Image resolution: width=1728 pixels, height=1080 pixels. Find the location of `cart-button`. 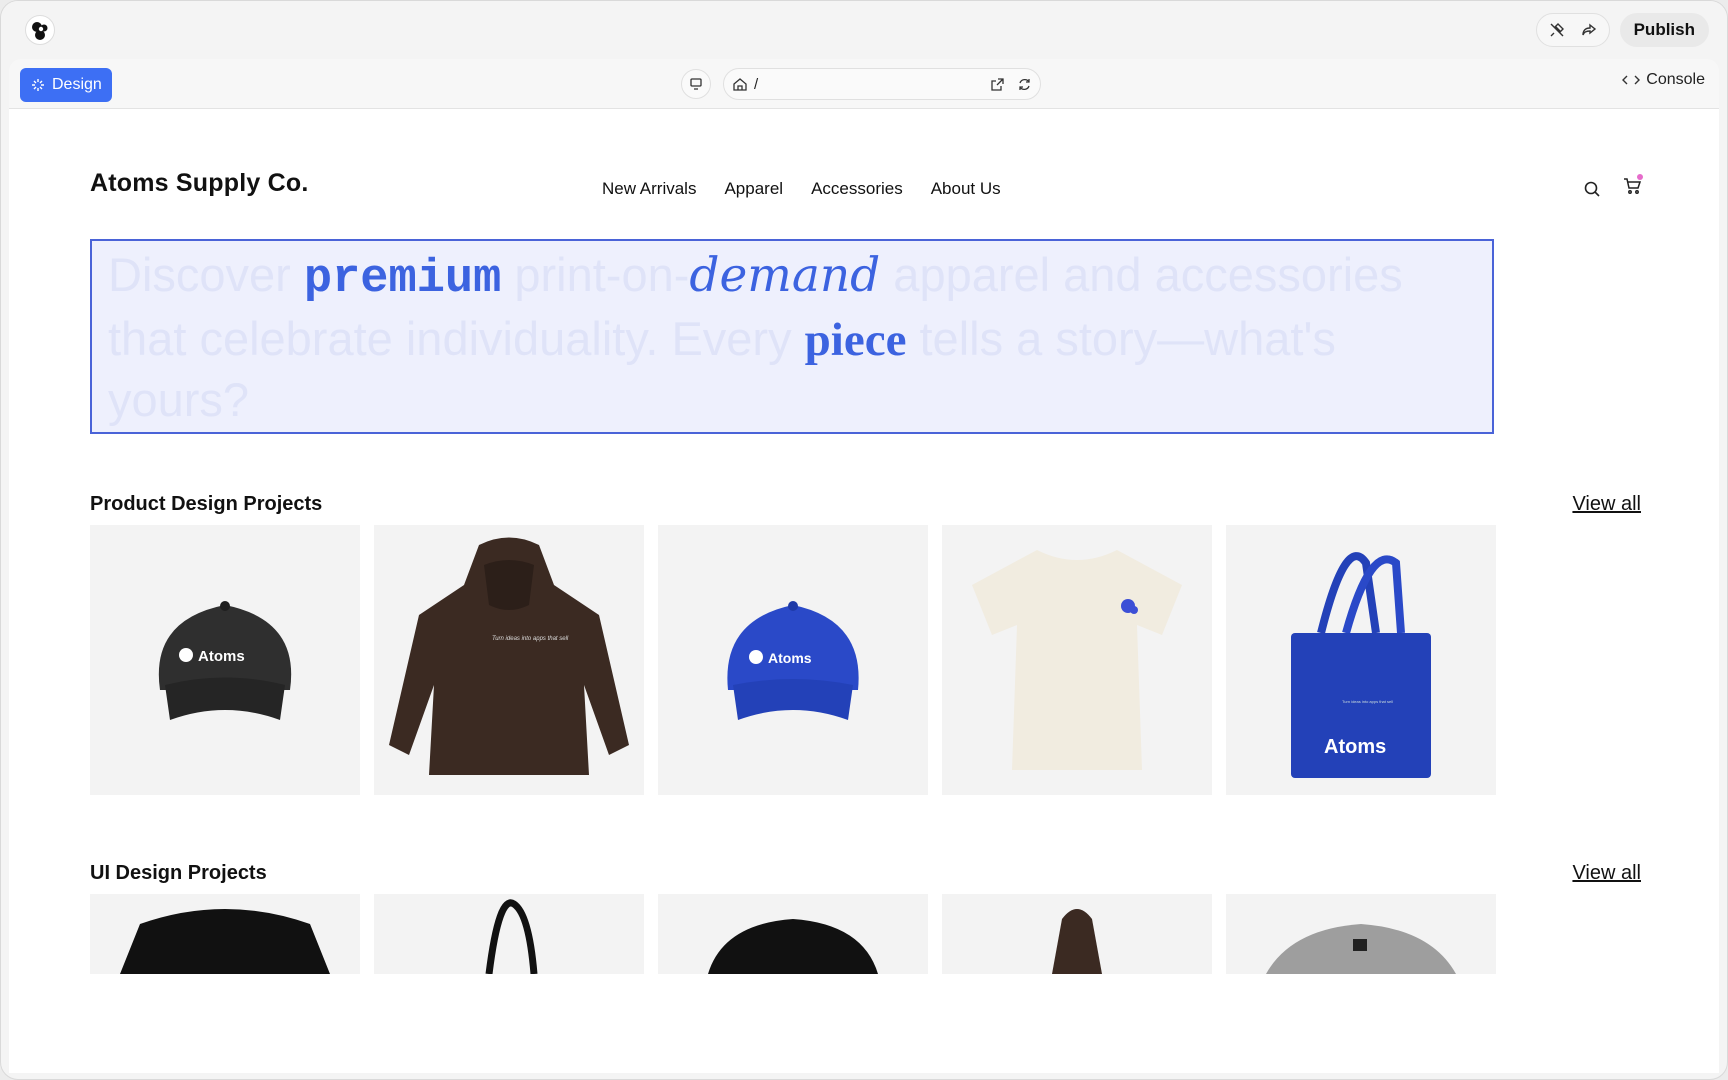

cart-button is located at coordinates (1633, 187).